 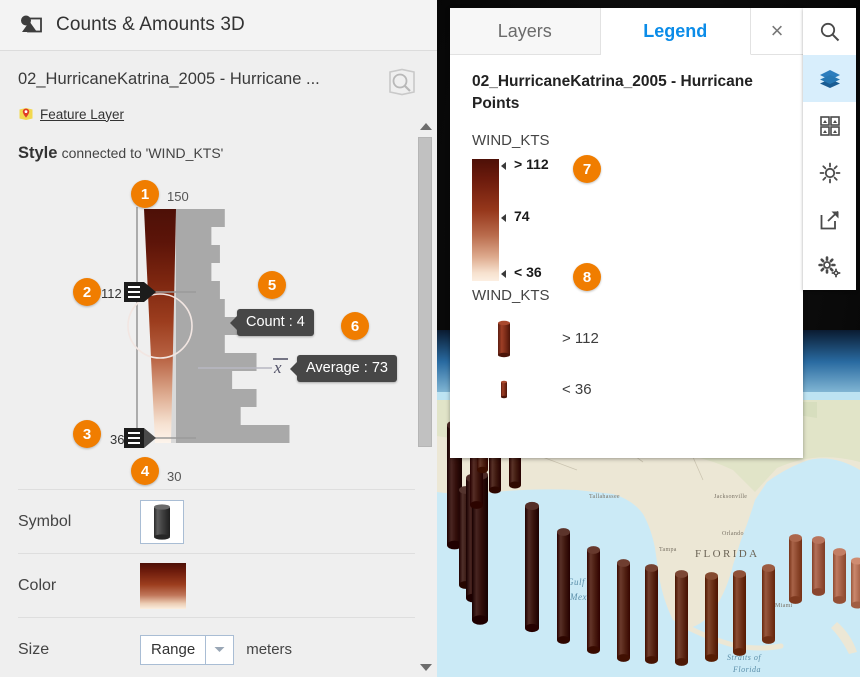 I want to click on symbol-swatch-button, so click(x=162, y=521).